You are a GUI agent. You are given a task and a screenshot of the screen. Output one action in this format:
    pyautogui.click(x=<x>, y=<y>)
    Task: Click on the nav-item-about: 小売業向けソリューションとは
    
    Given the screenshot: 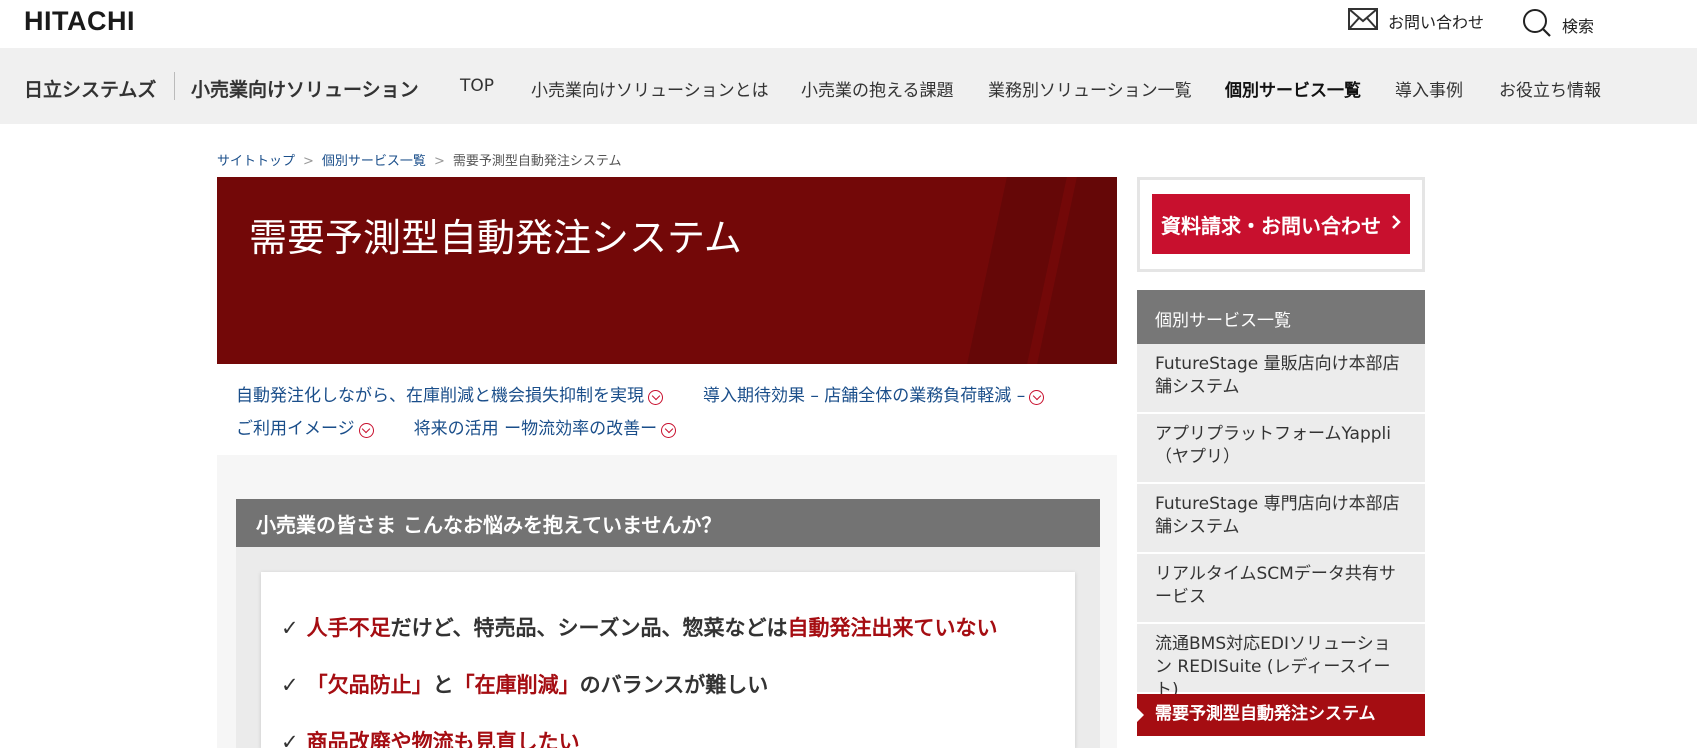 What is the action you would take?
    pyautogui.click(x=650, y=88)
    